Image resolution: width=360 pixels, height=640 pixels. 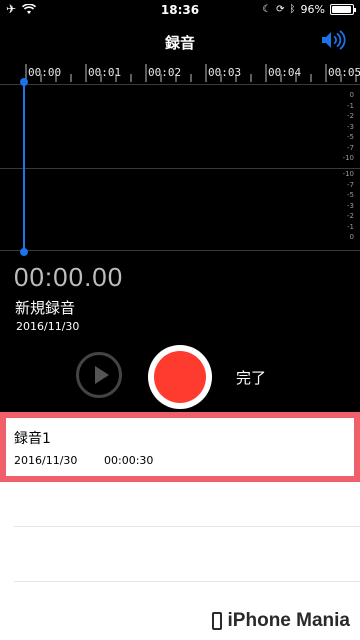 I want to click on battery-icon, so click(x=343, y=9).